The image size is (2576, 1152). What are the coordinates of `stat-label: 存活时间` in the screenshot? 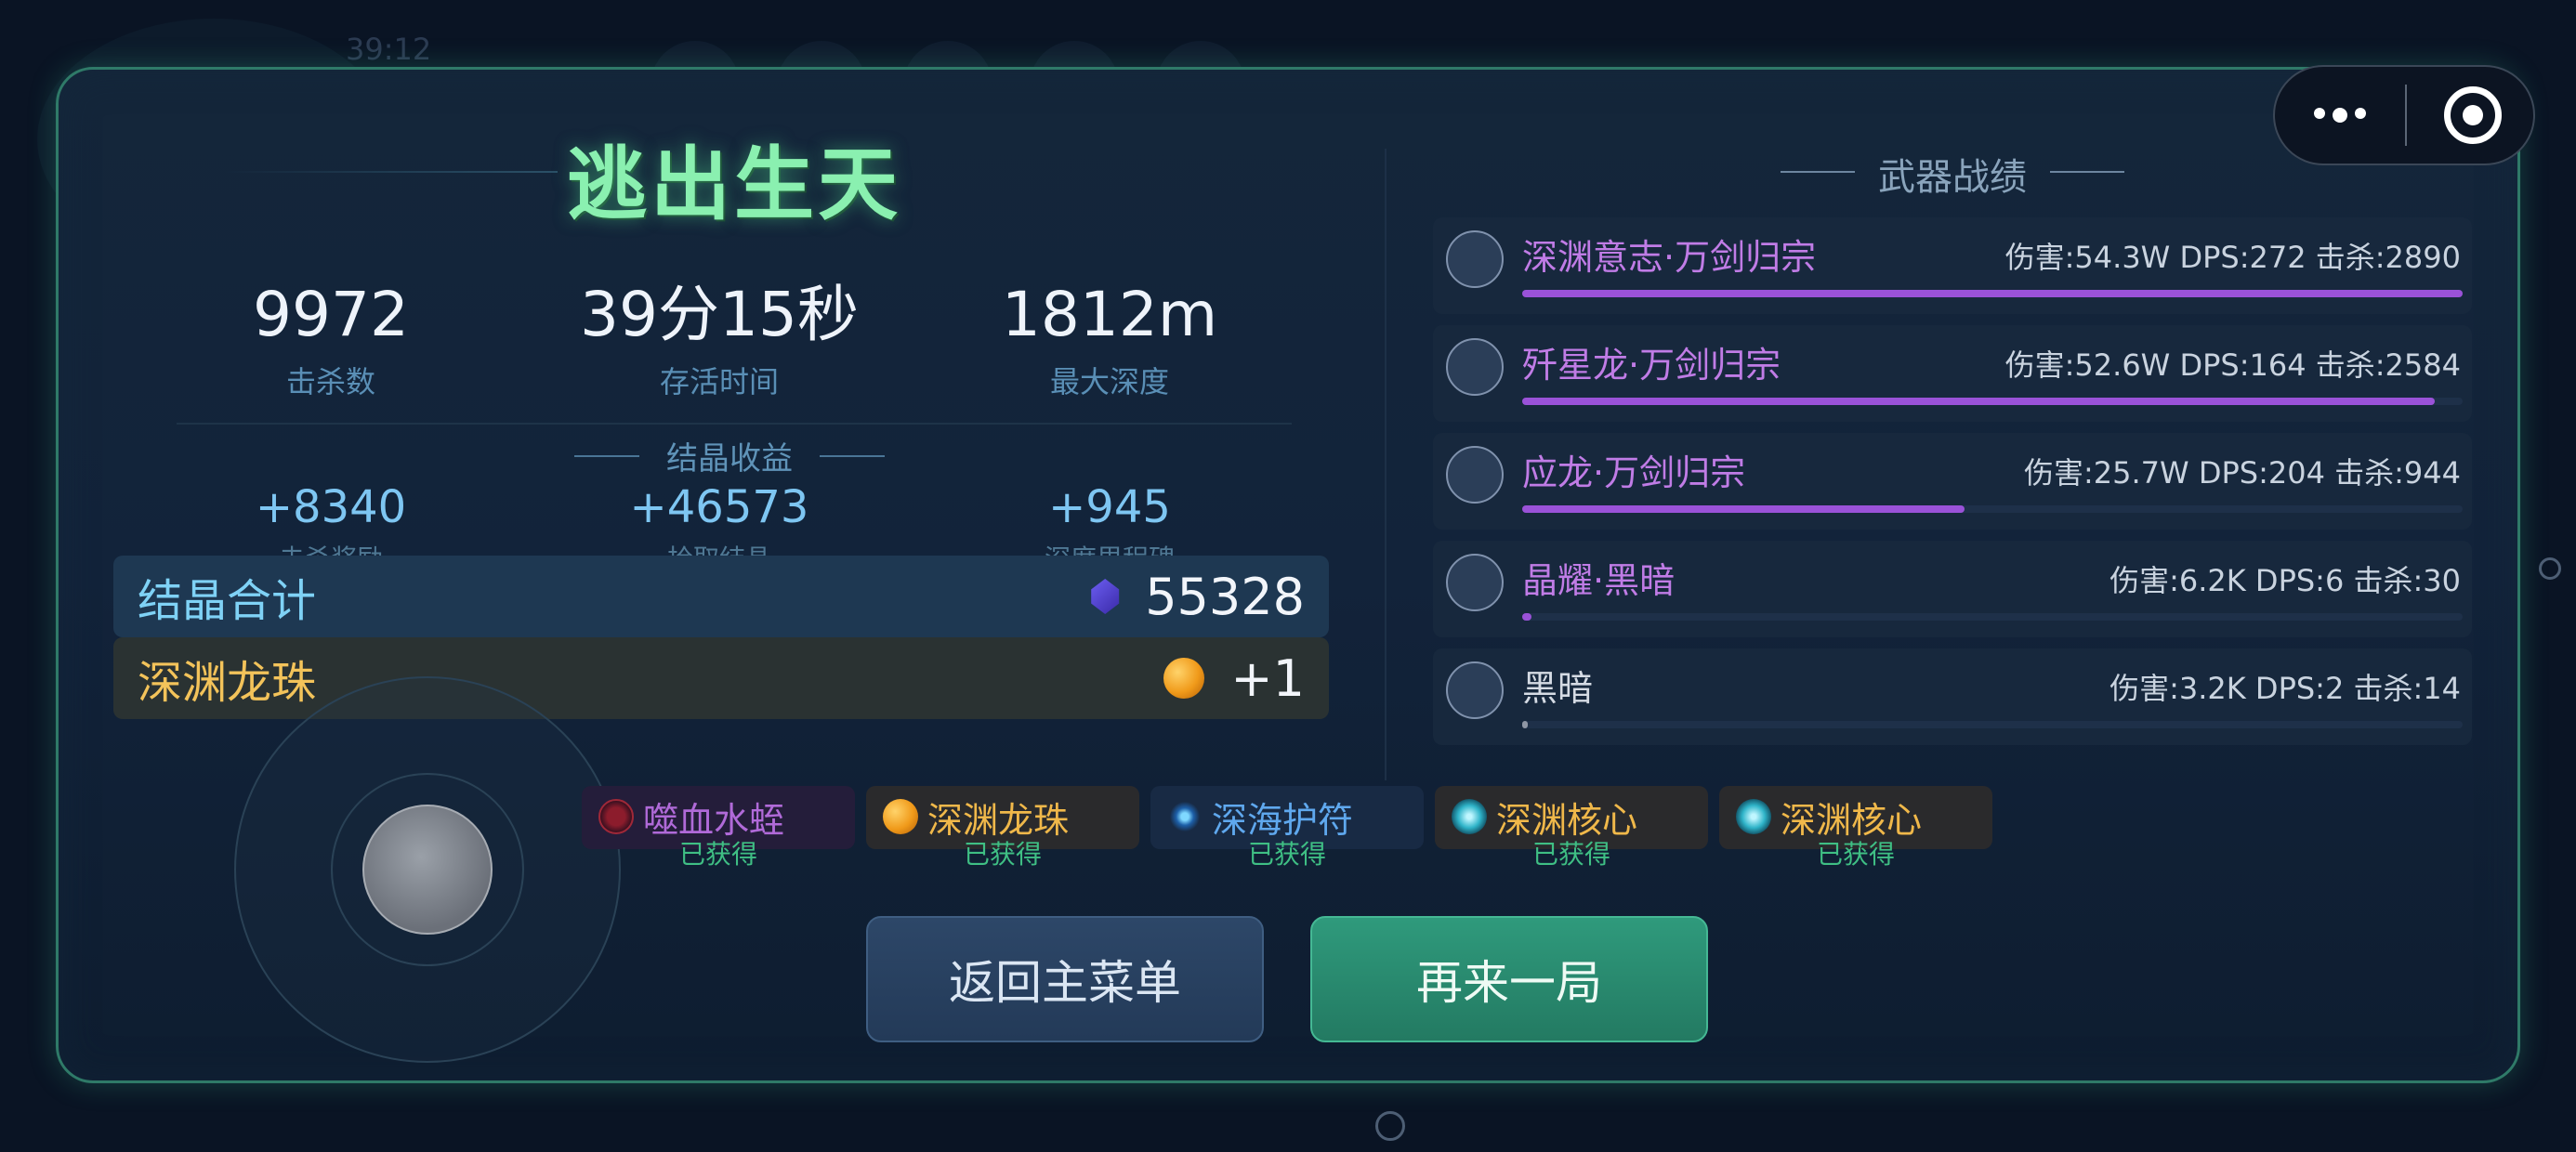 It's located at (719, 381).